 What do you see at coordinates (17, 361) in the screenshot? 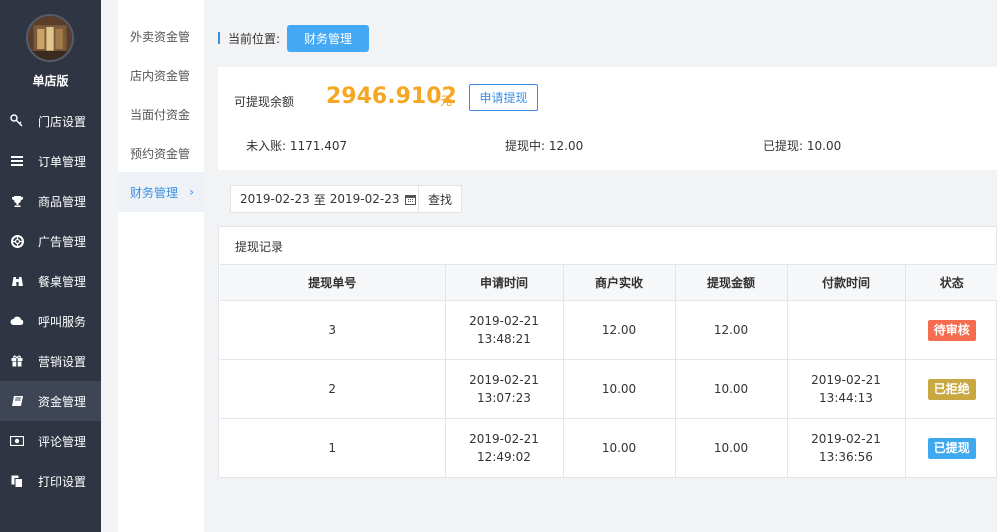
I see `gift-icon` at bounding box center [17, 361].